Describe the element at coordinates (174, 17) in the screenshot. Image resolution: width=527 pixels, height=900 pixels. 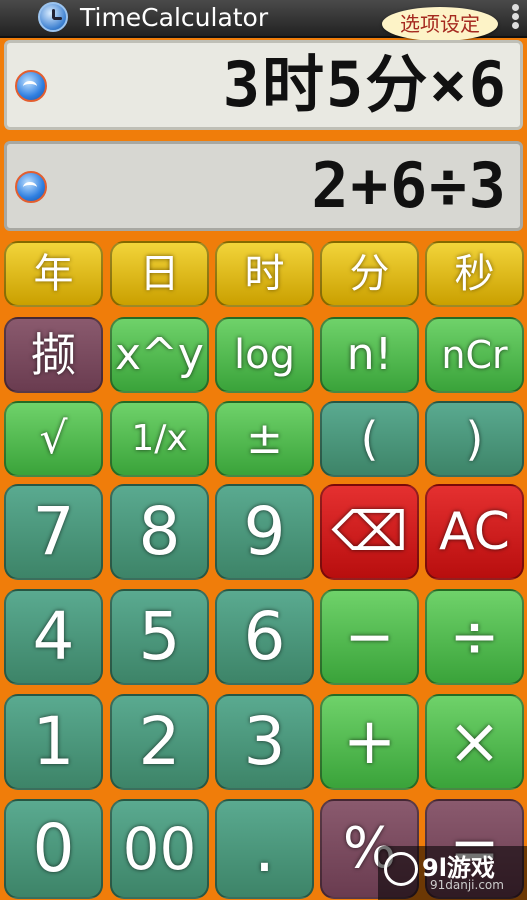
I see `app-title: TimeCalculator` at that location.